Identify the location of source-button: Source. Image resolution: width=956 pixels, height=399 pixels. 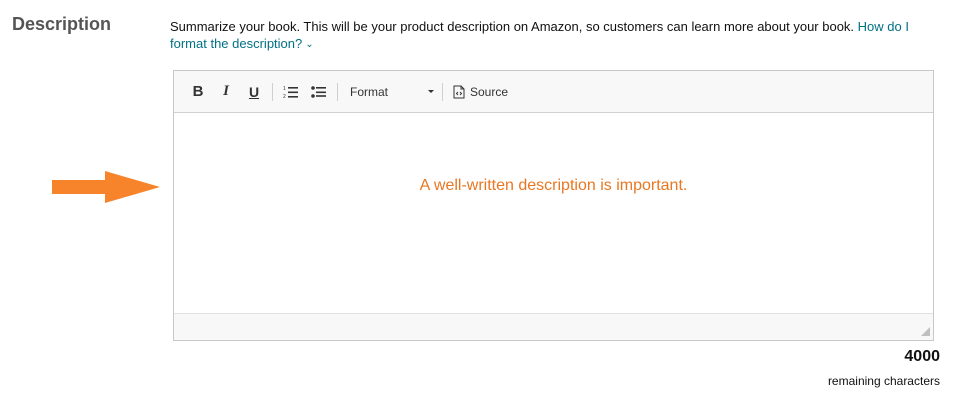
(480, 92).